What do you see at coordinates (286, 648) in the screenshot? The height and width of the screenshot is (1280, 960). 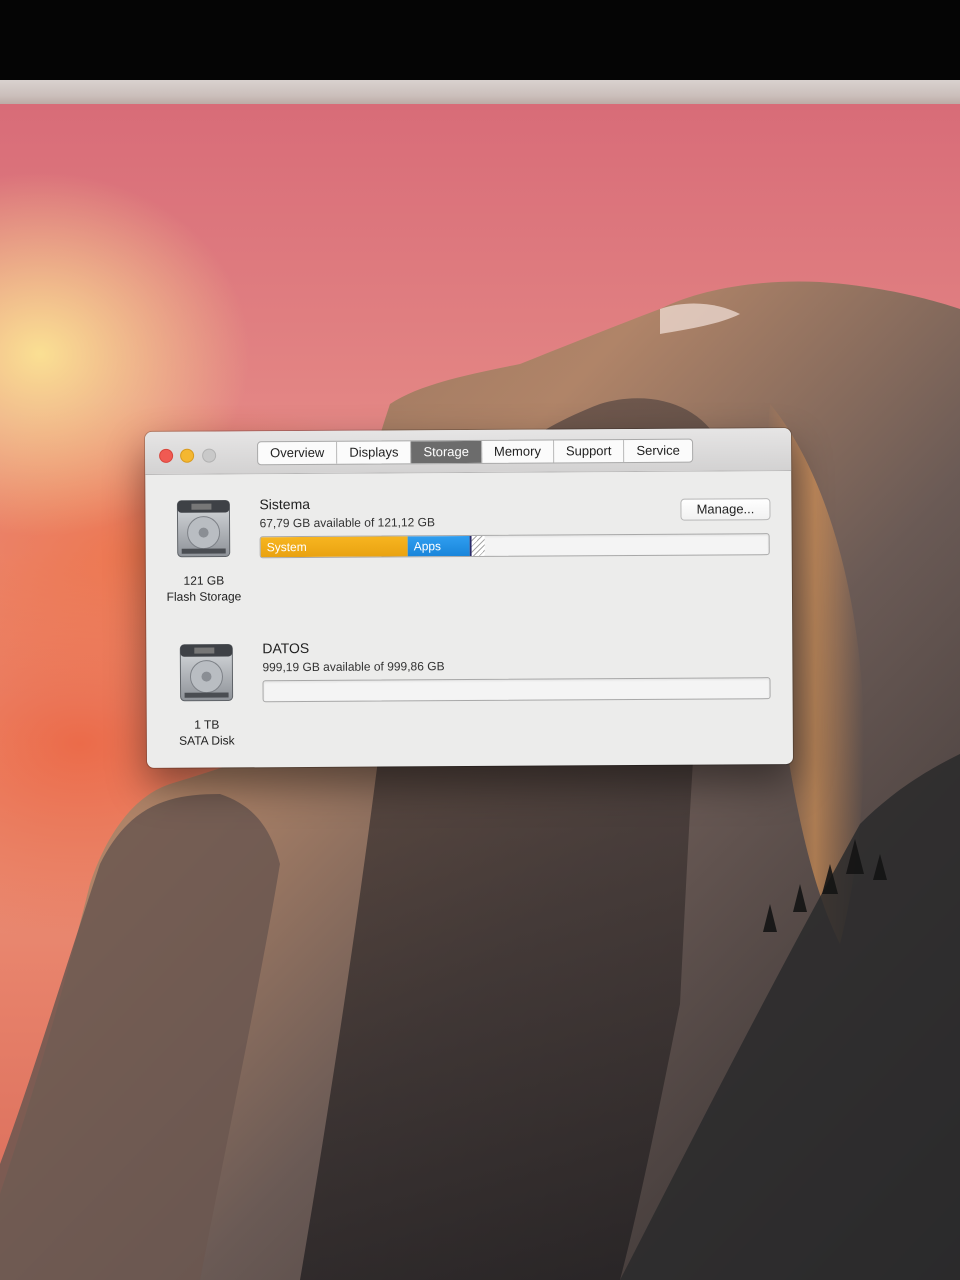 I see `volume-name: DATOS` at bounding box center [286, 648].